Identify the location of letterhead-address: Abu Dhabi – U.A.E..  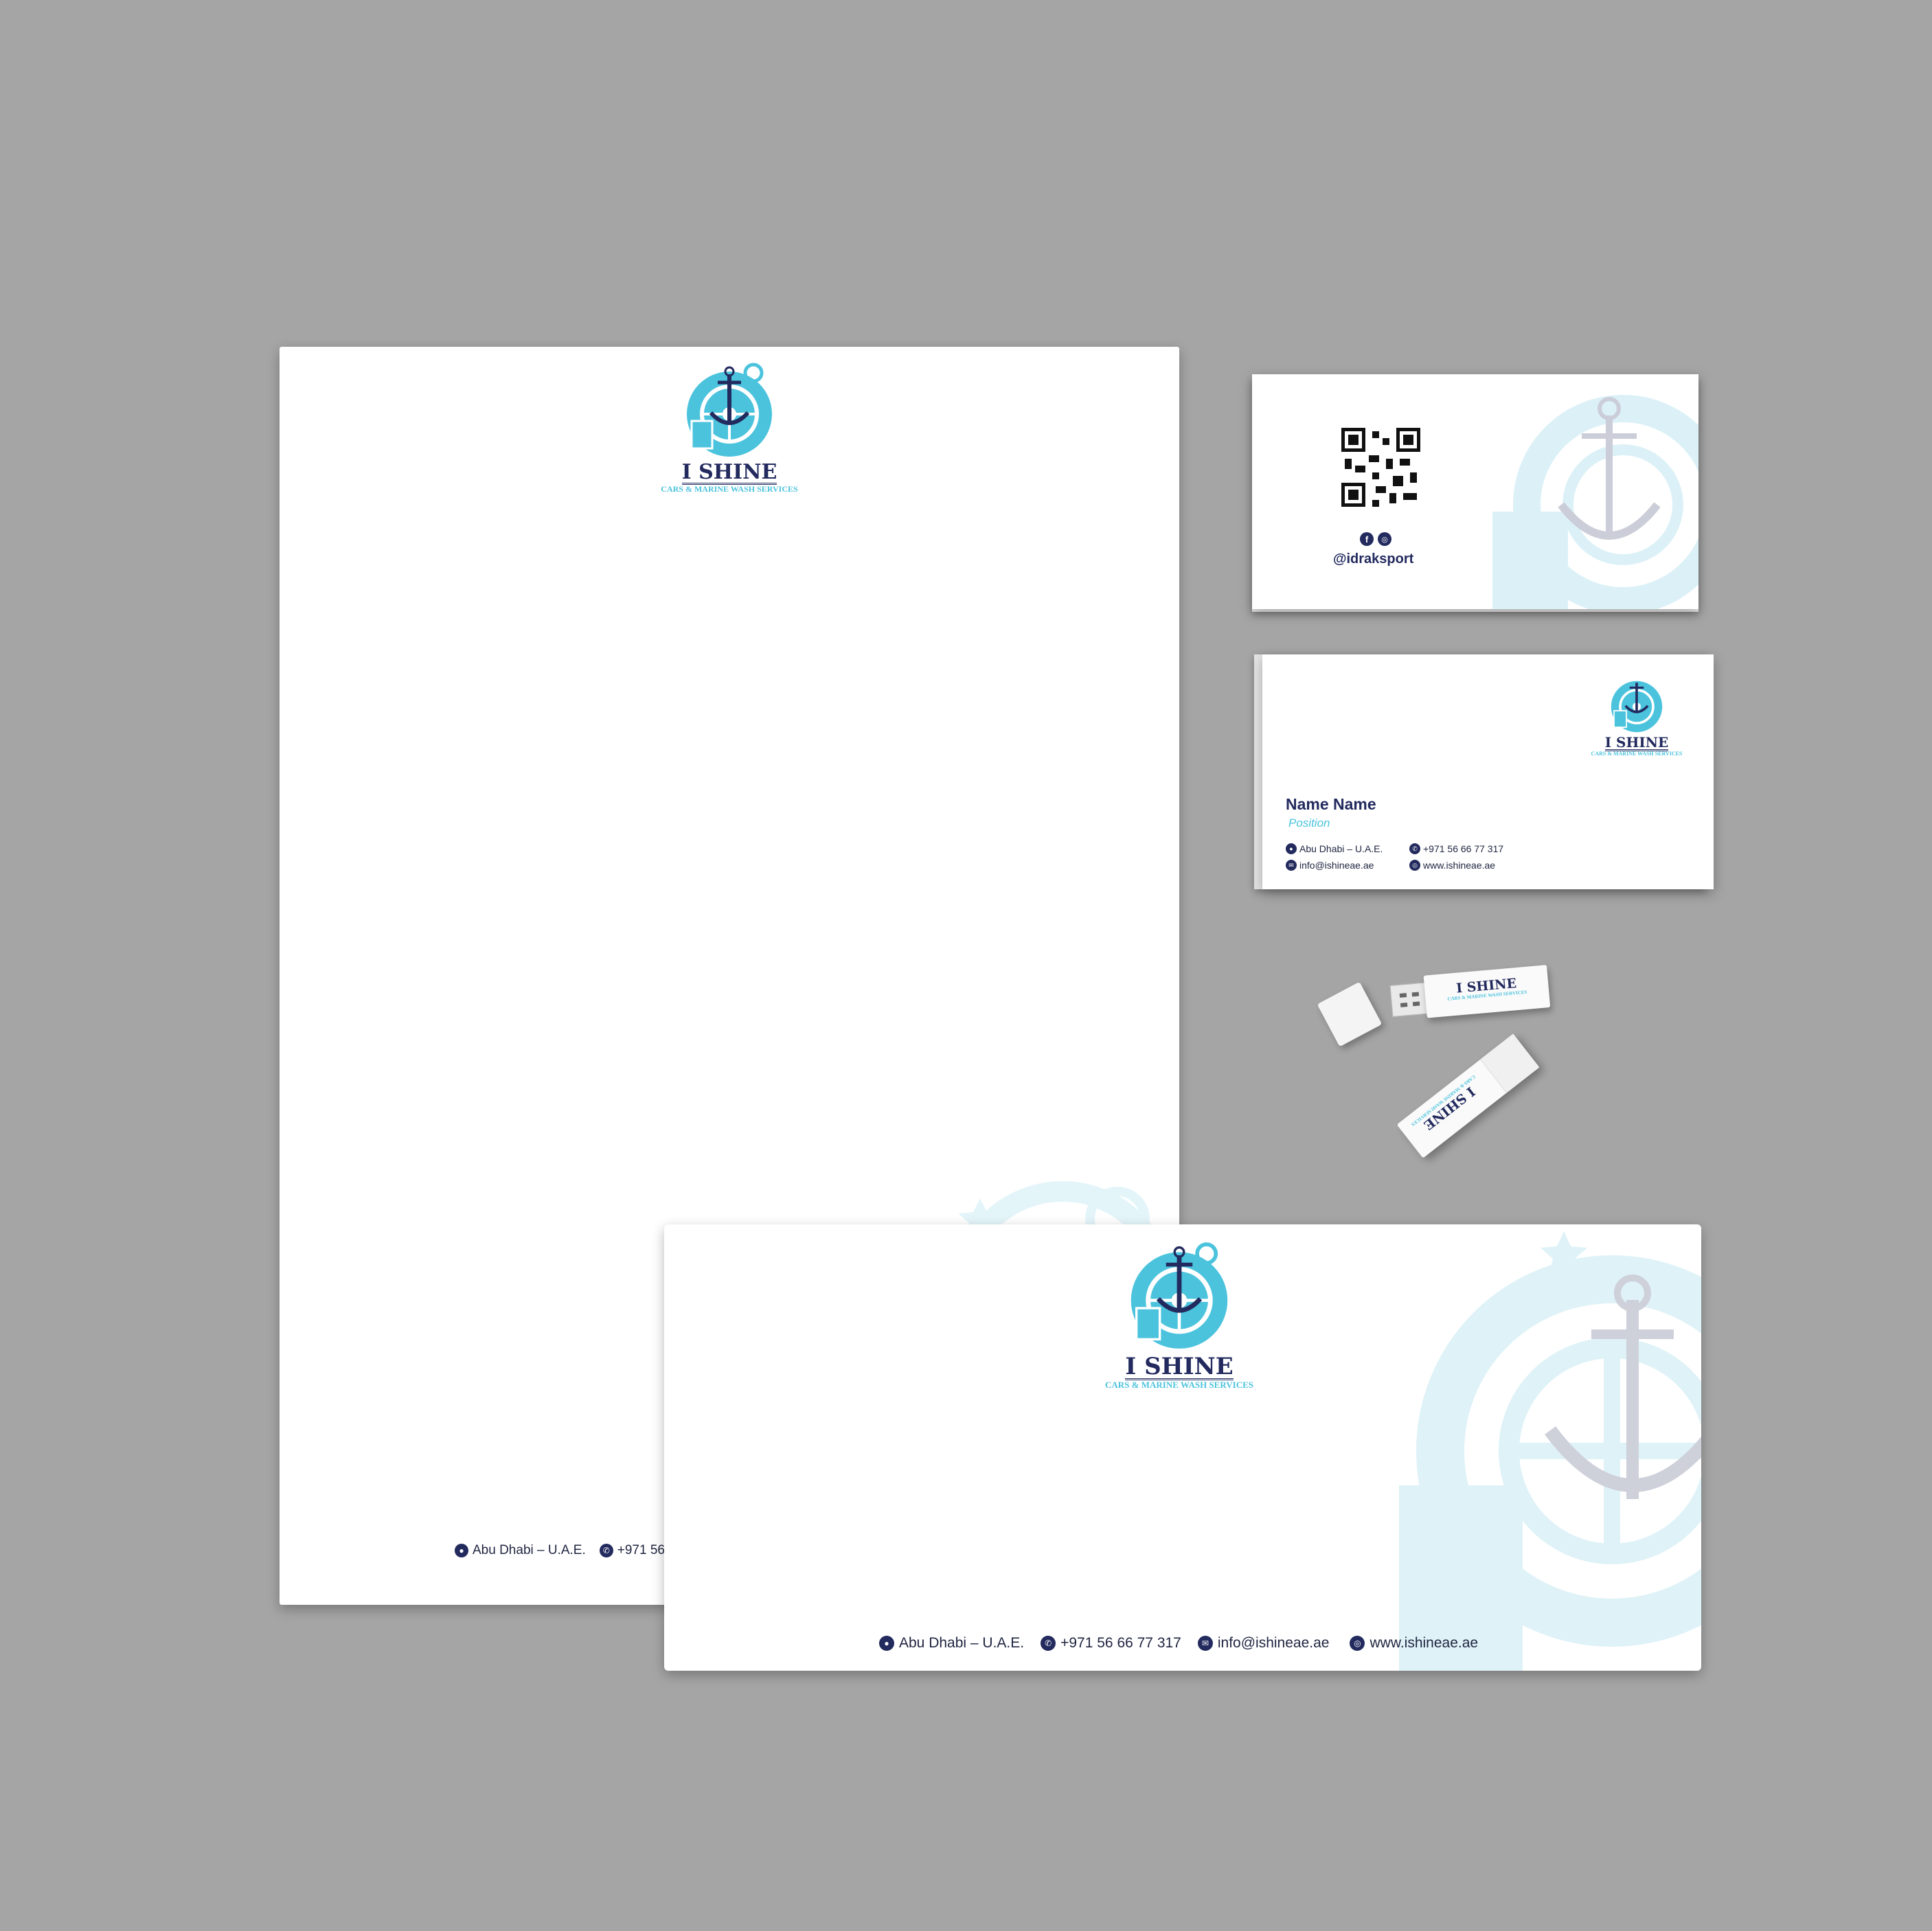
(529, 1550).